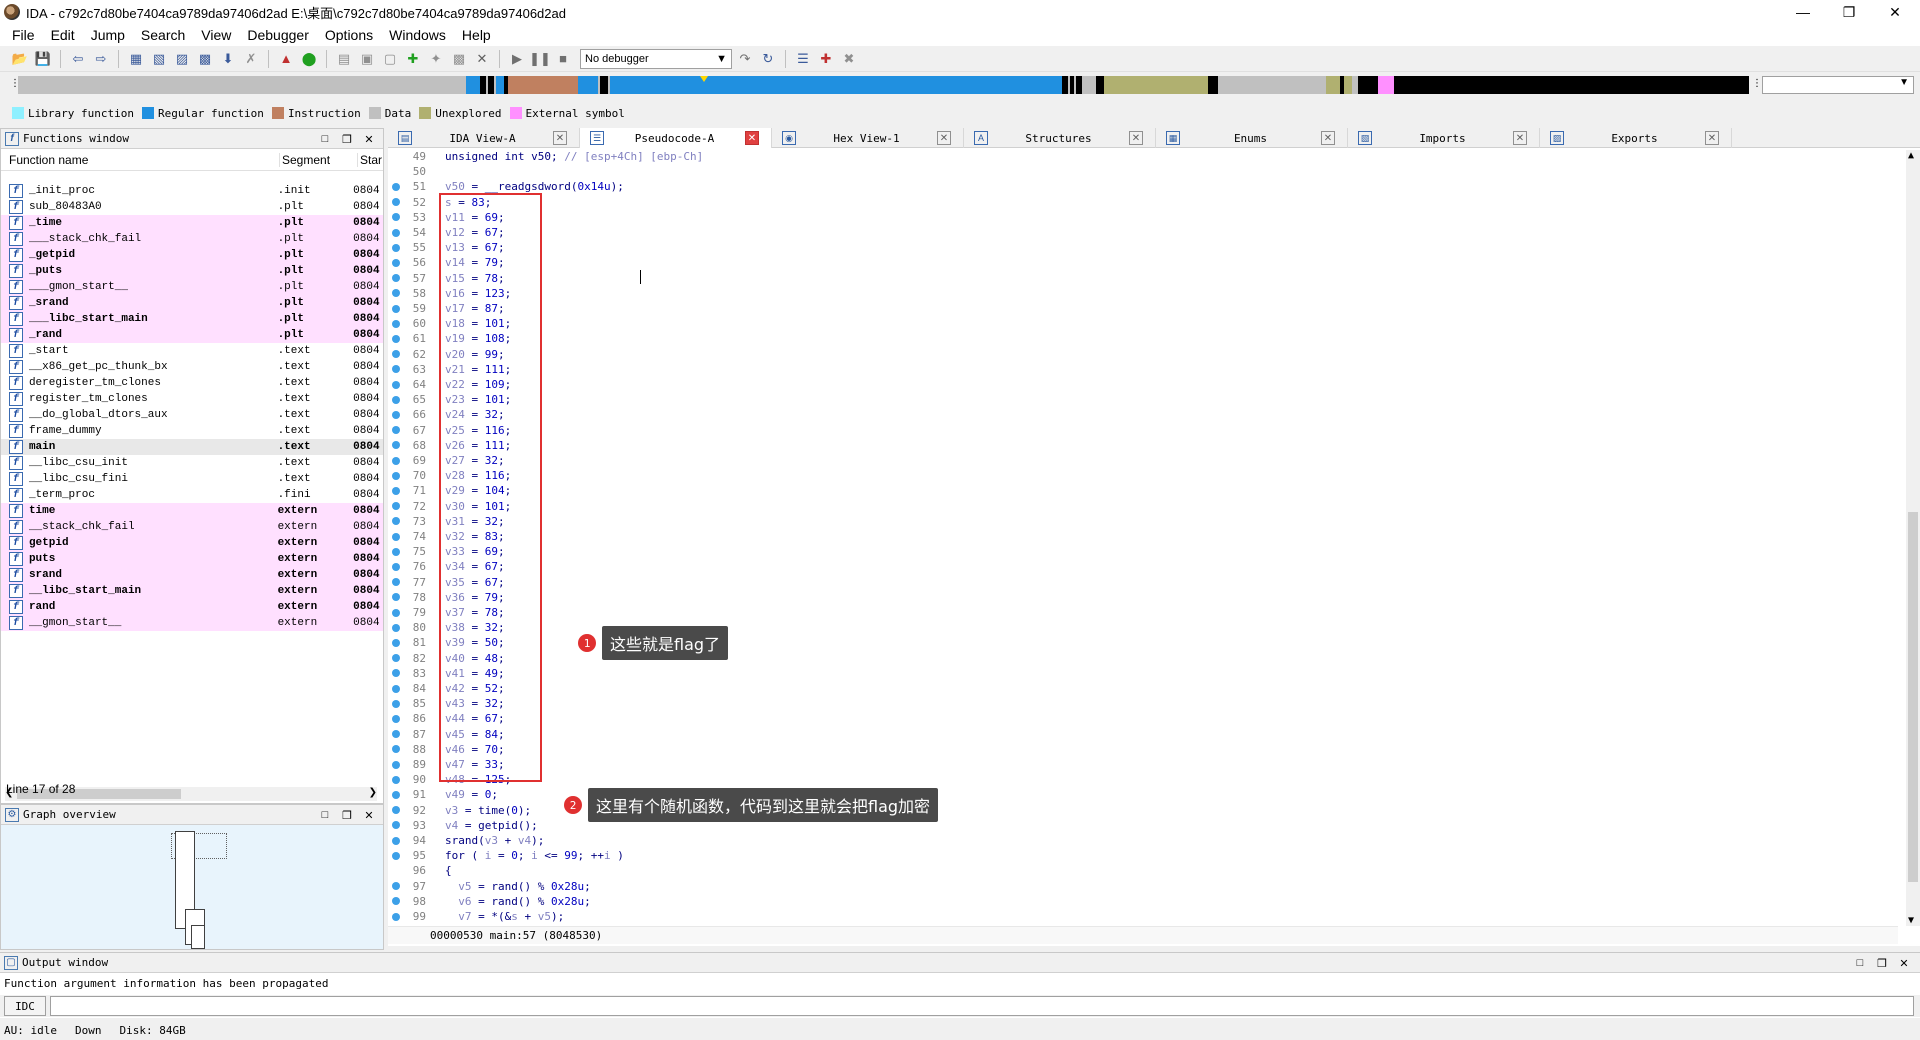  Describe the element at coordinates (676, 138) in the screenshot. I see `tab-pseudocode-a: ☰ Pseudocode-A ✕` at that location.